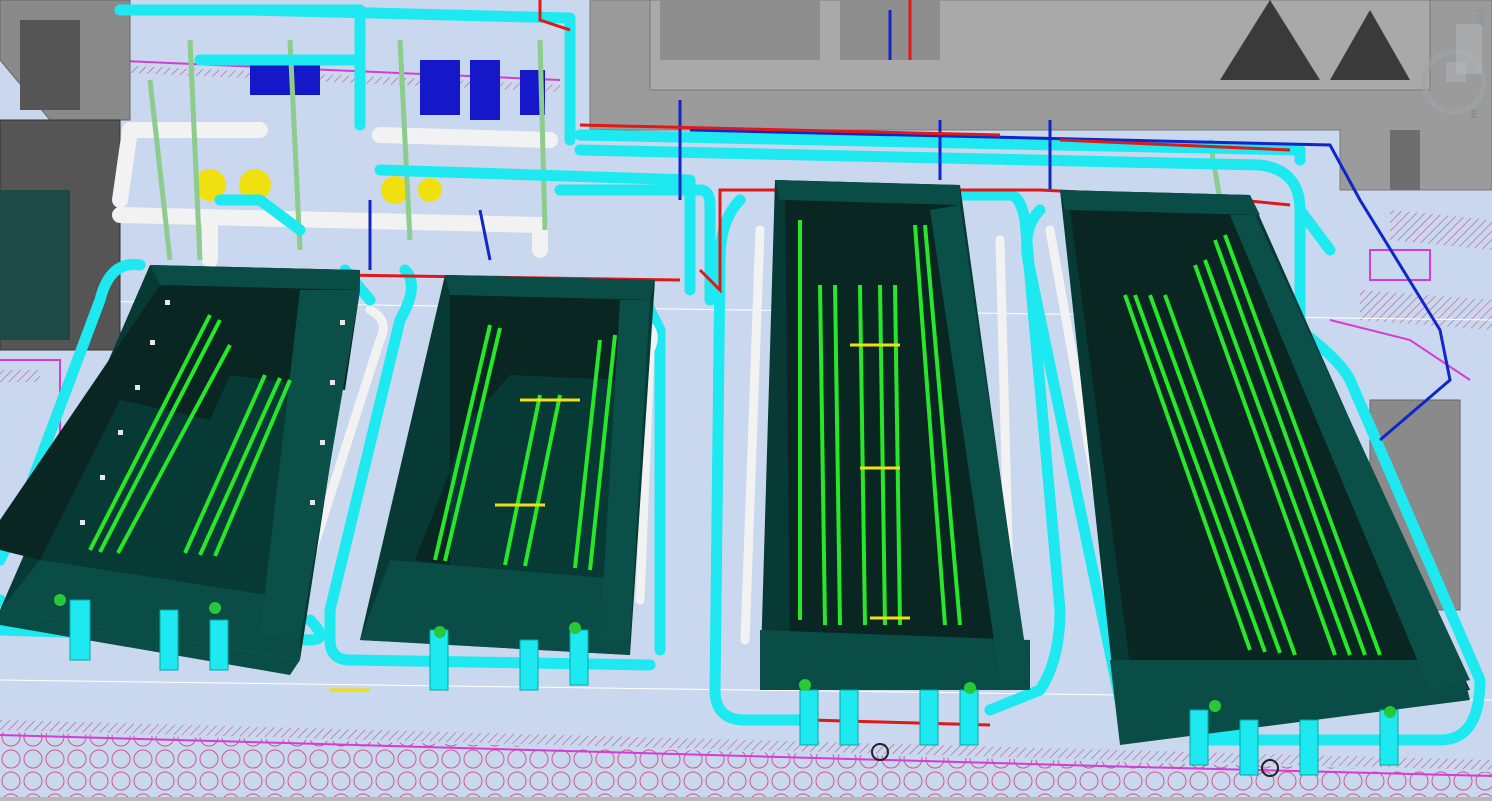  I want to click on view-cube-navigator: TOP E, so click(1446, 64).